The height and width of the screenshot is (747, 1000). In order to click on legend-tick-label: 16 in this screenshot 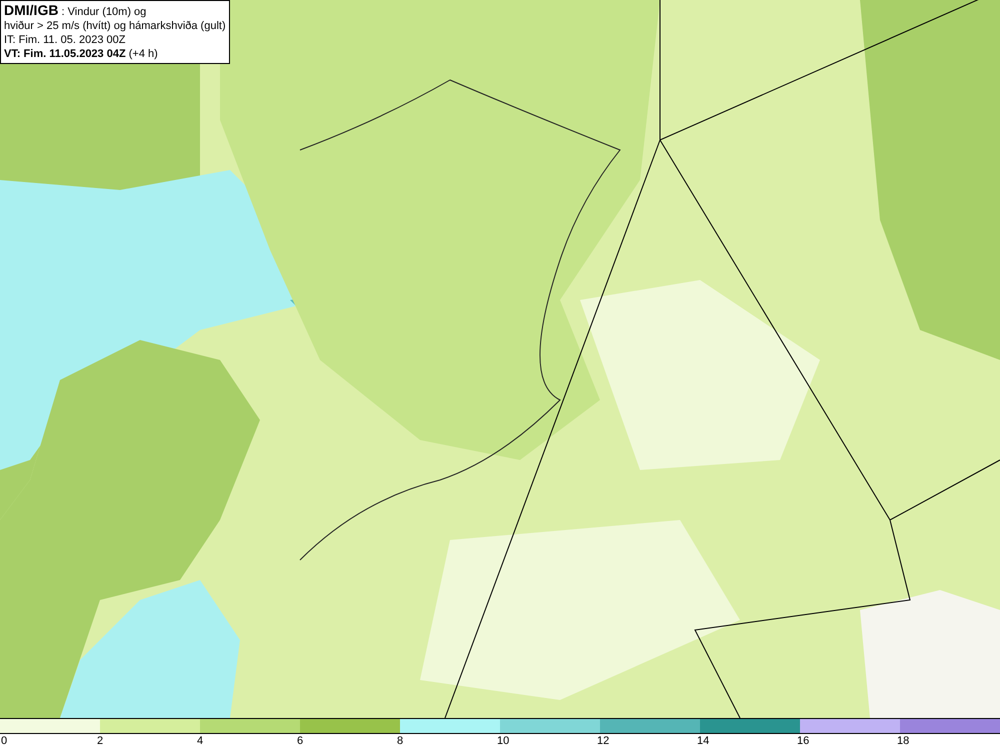, I will do `click(803, 740)`.